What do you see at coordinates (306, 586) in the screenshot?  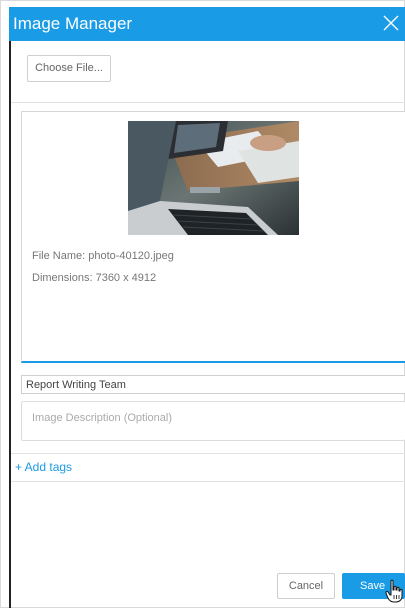 I see `cancel-button: Cancel` at bounding box center [306, 586].